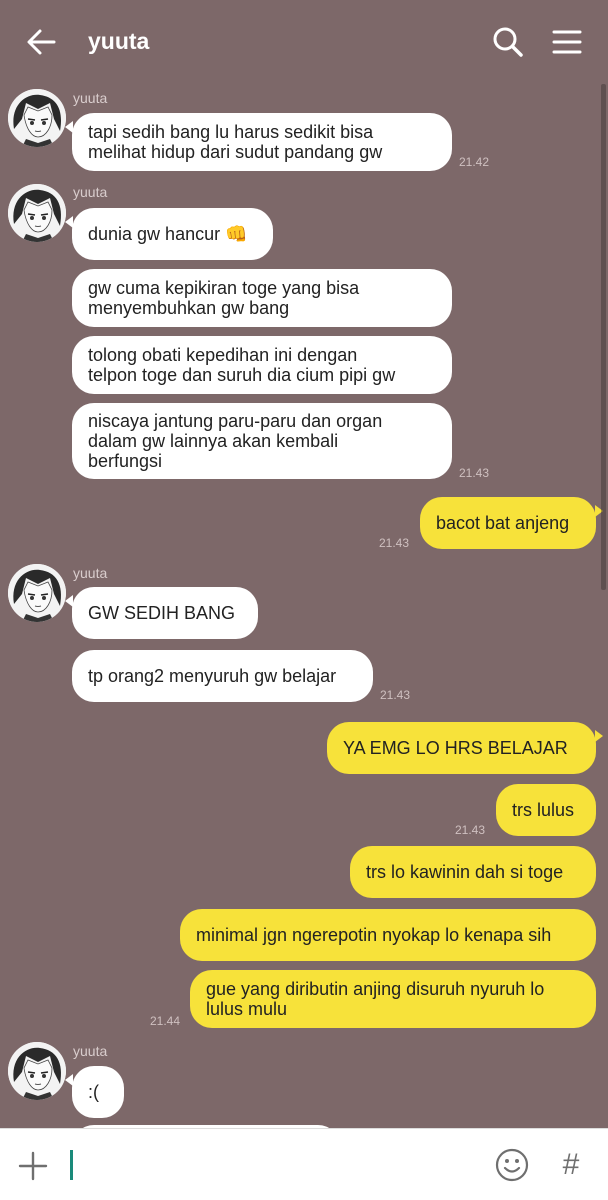  I want to click on menu-button, so click(567, 42).